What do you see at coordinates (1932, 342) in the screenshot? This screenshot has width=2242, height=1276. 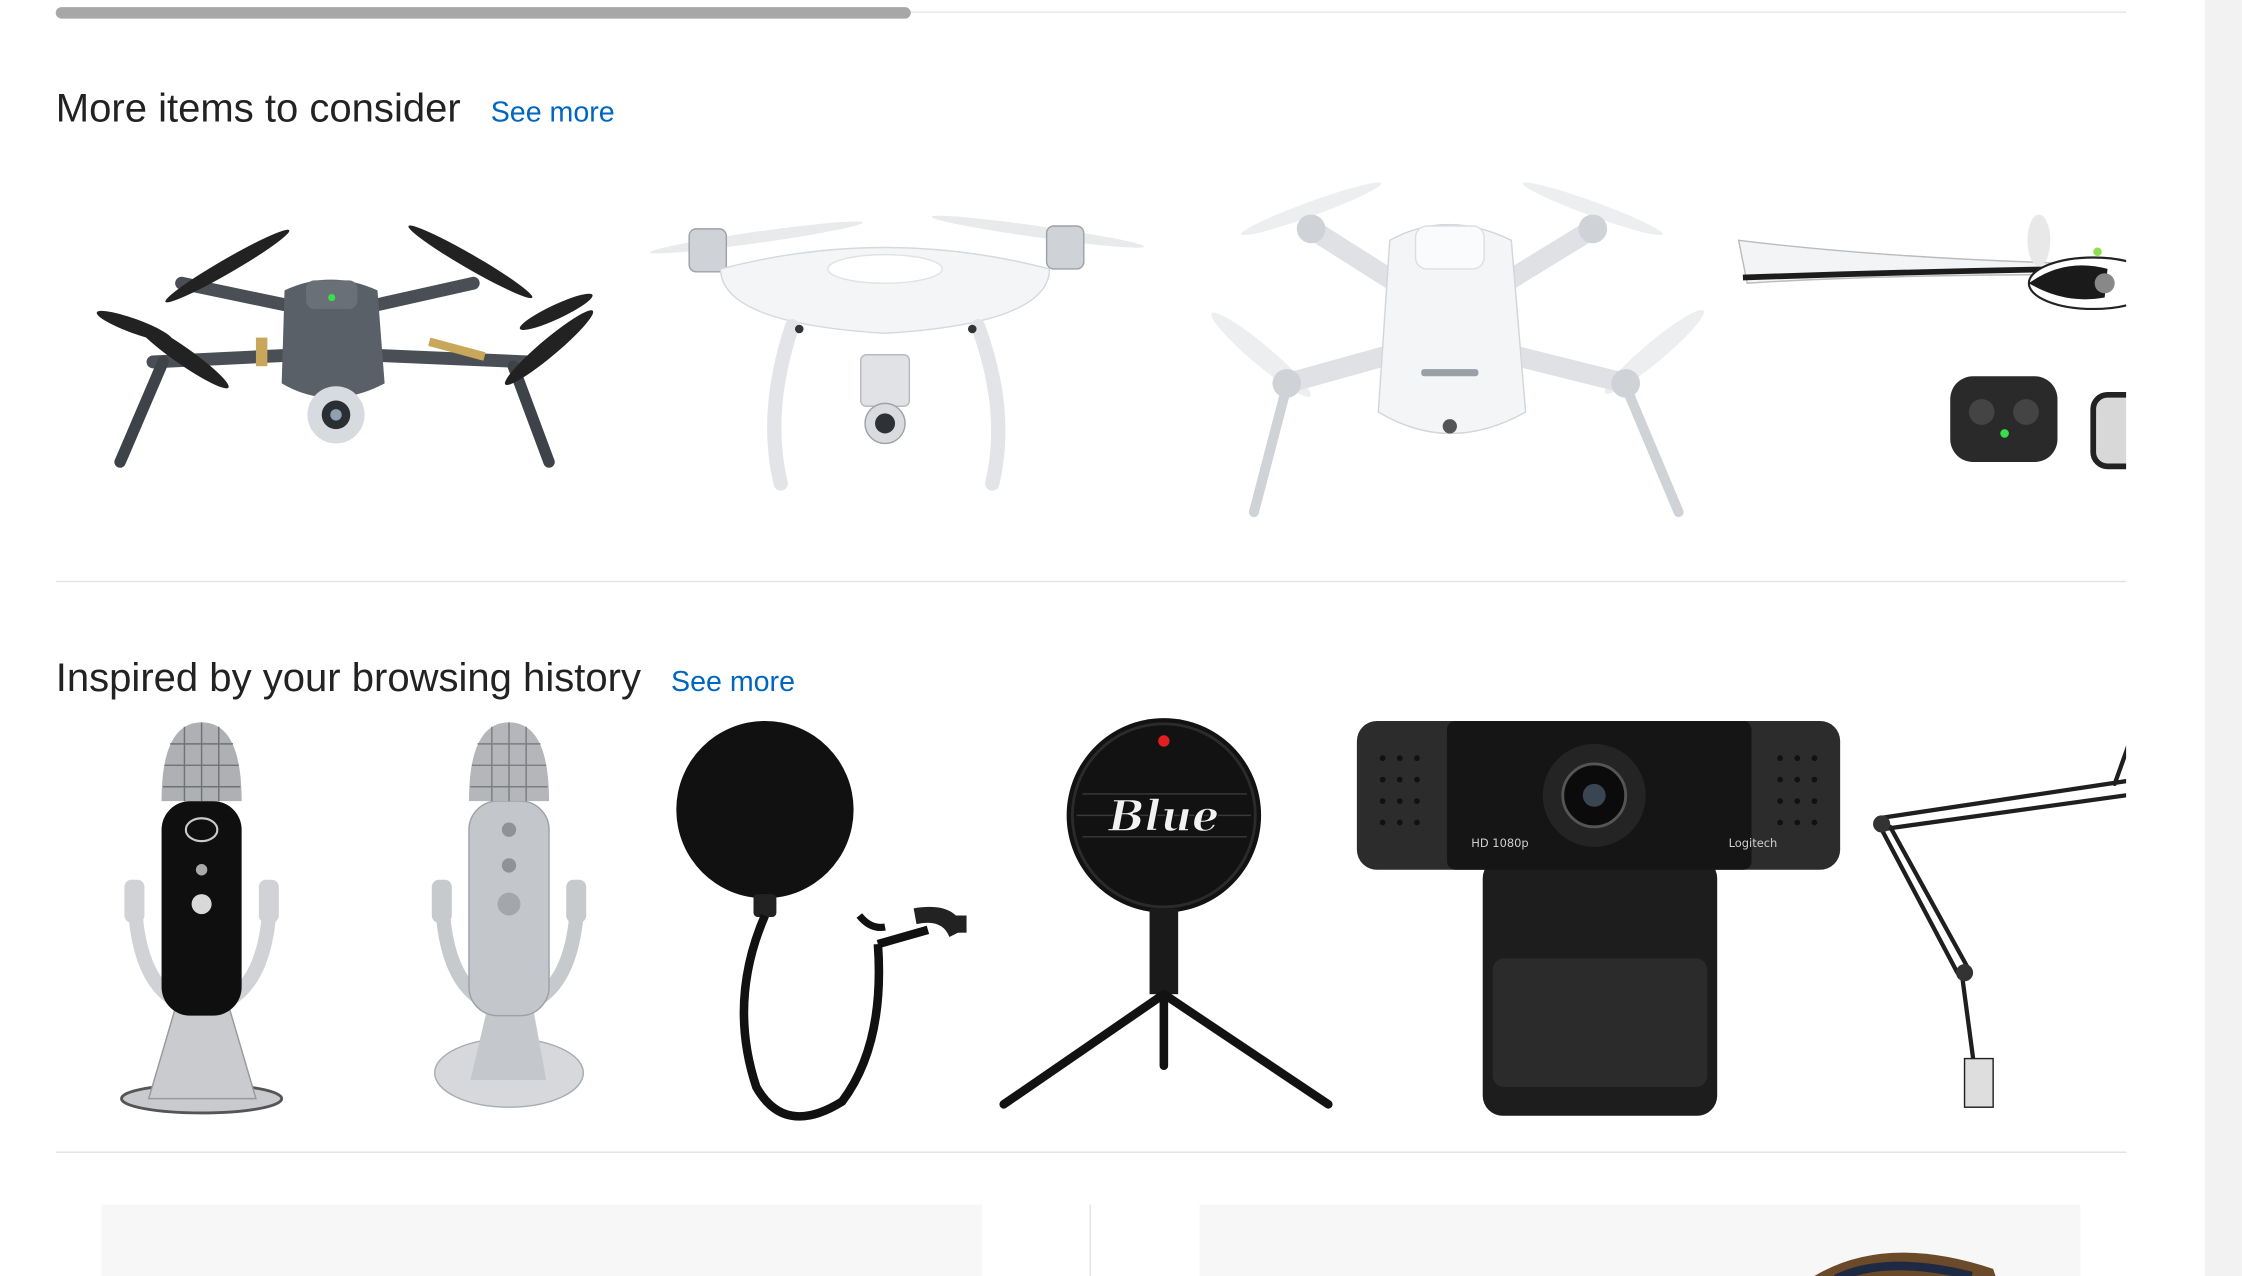 I see `drone-fixed-wing-icon` at bounding box center [1932, 342].